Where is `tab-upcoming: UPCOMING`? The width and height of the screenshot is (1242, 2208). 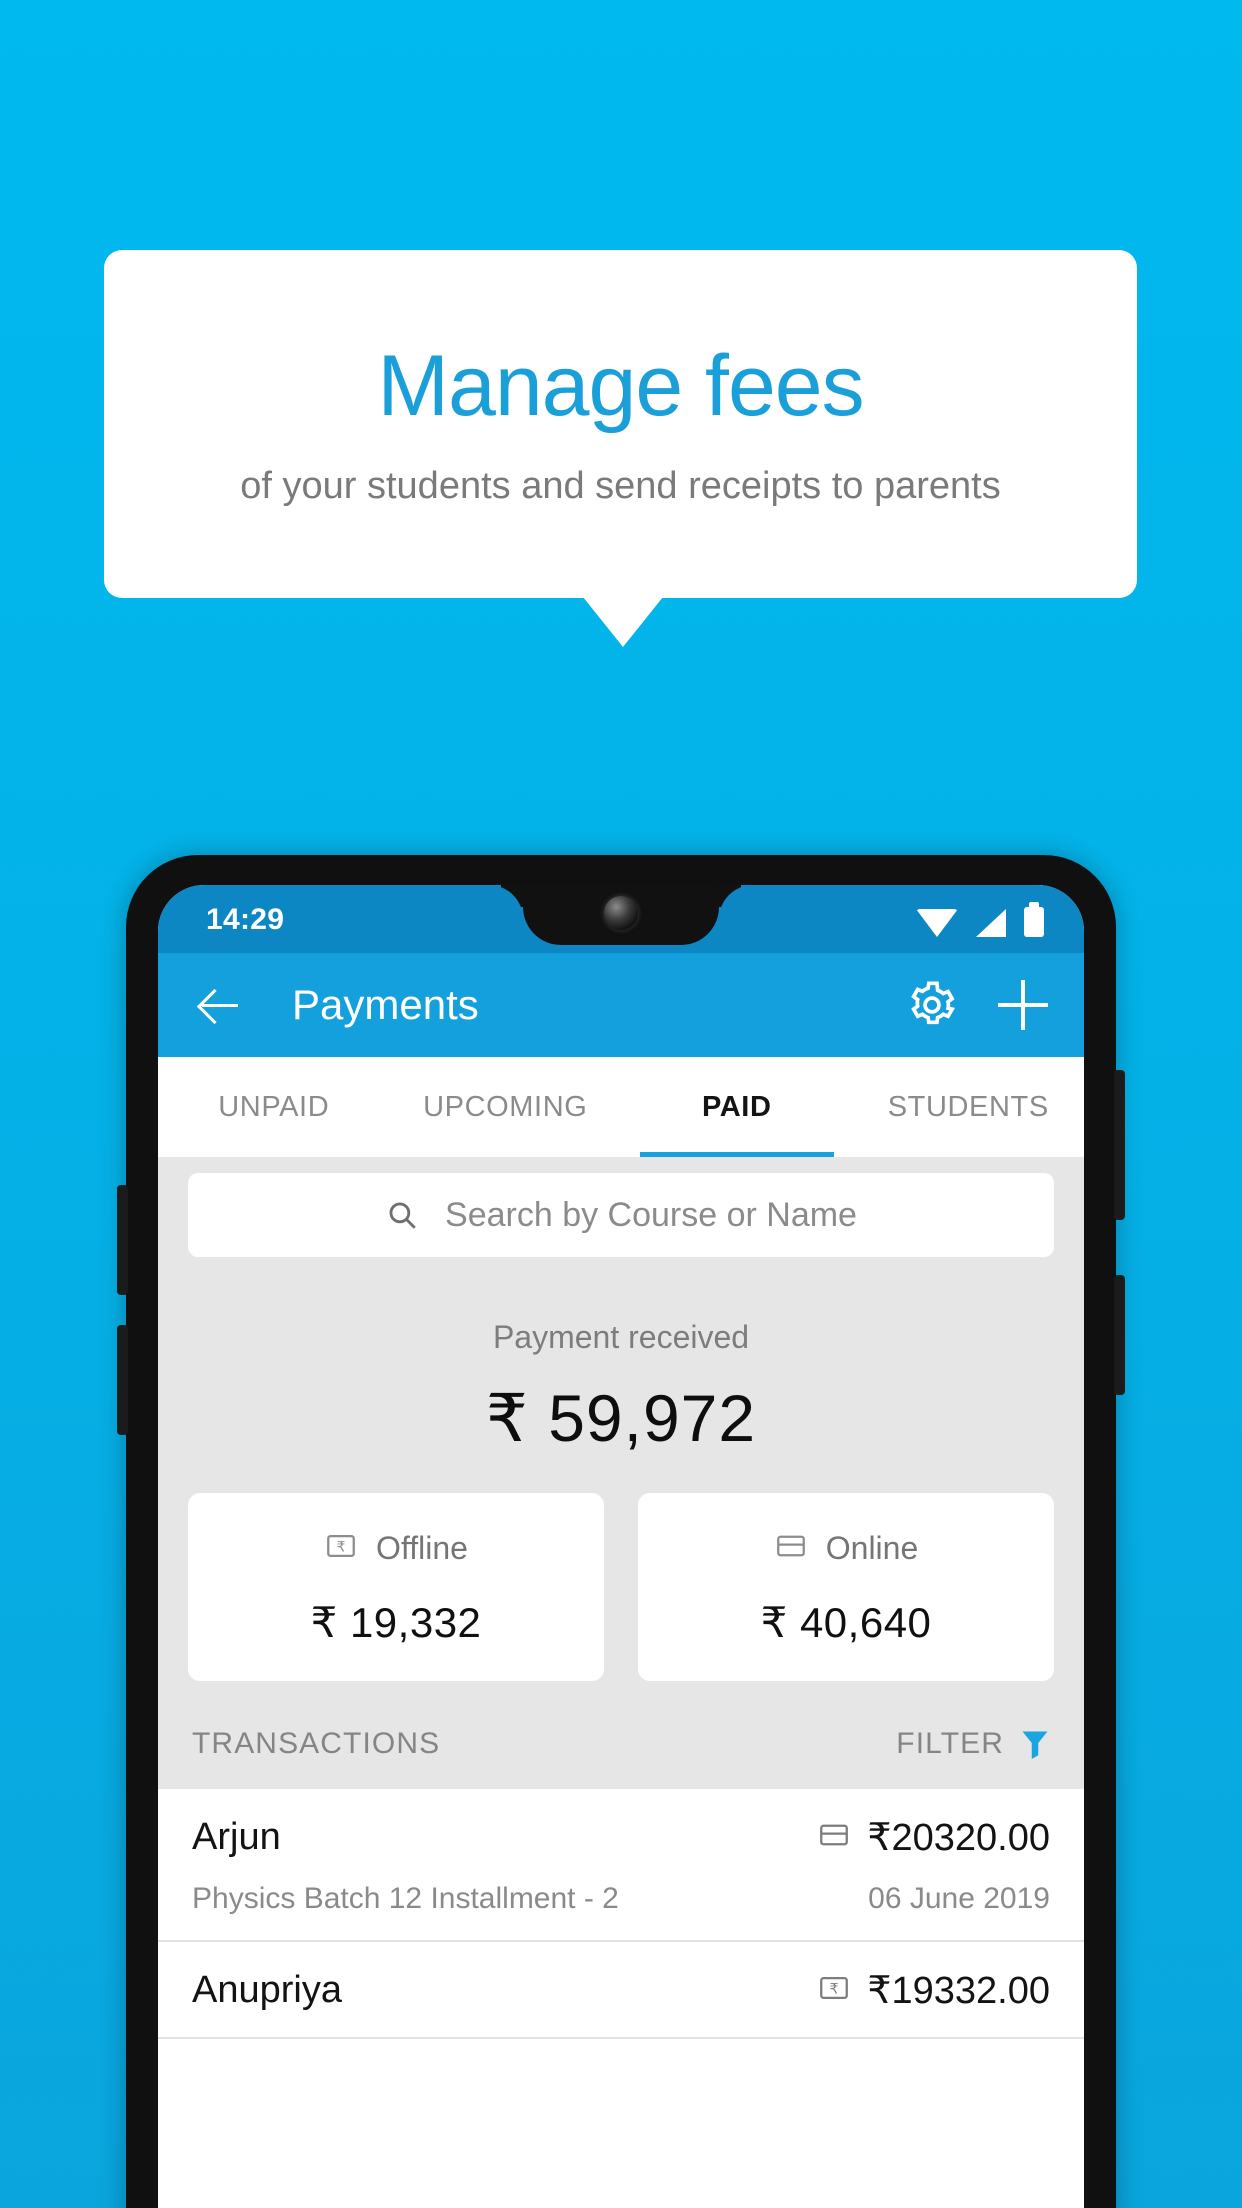
tab-upcoming: UPCOMING is located at coordinates (506, 1107).